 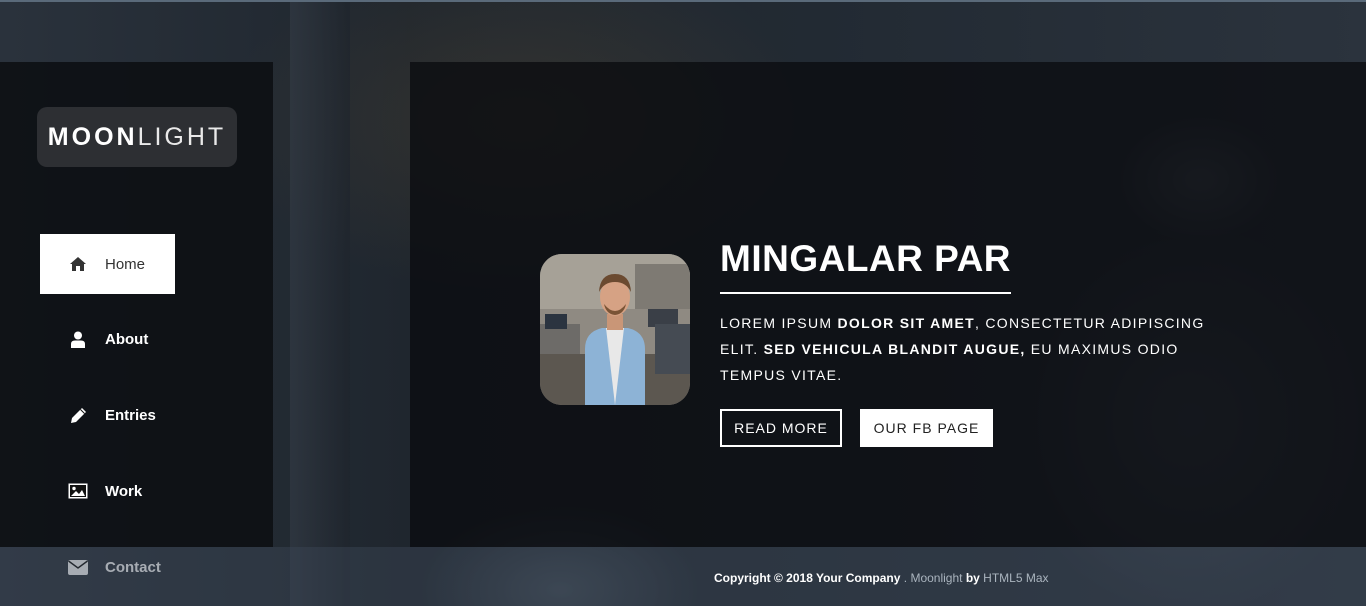 What do you see at coordinates (683, 1) in the screenshot?
I see `top-border` at bounding box center [683, 1].